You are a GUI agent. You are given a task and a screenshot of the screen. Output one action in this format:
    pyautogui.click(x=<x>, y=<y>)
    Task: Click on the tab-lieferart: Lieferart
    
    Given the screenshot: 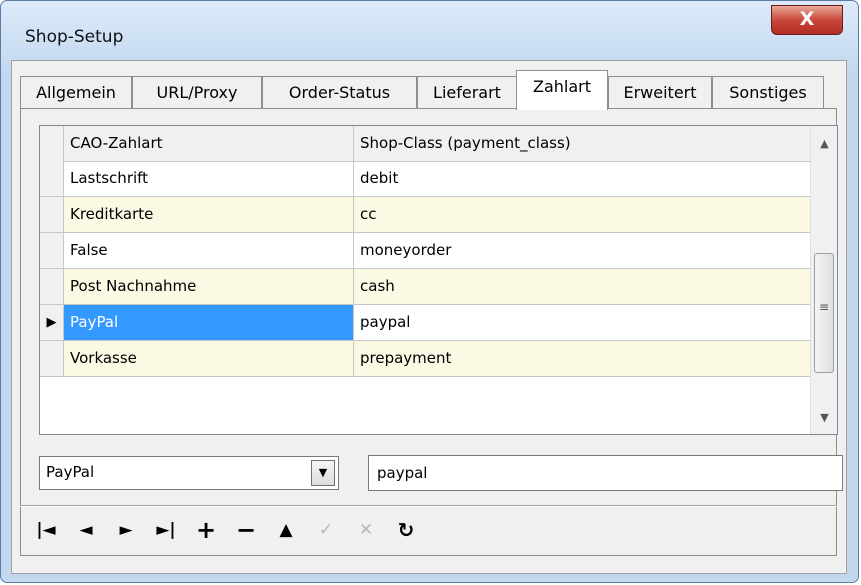 What is the action you would take?
    pyautogui.click(x=467, y=92)
    